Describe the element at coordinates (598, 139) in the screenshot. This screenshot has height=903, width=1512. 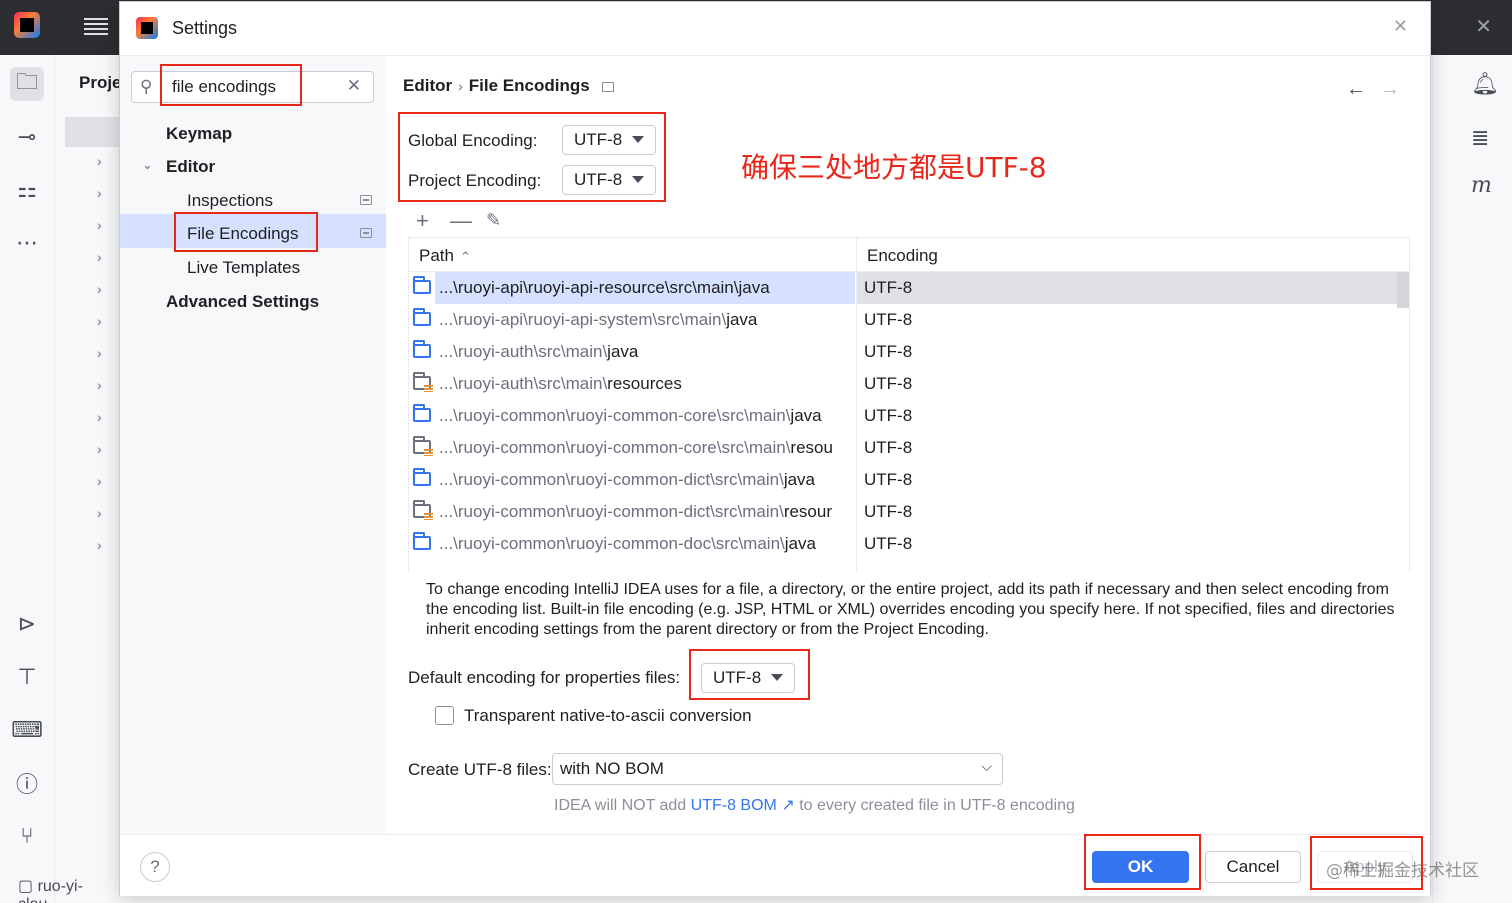
I see `global-encoding-value: UTF-8` at that location.